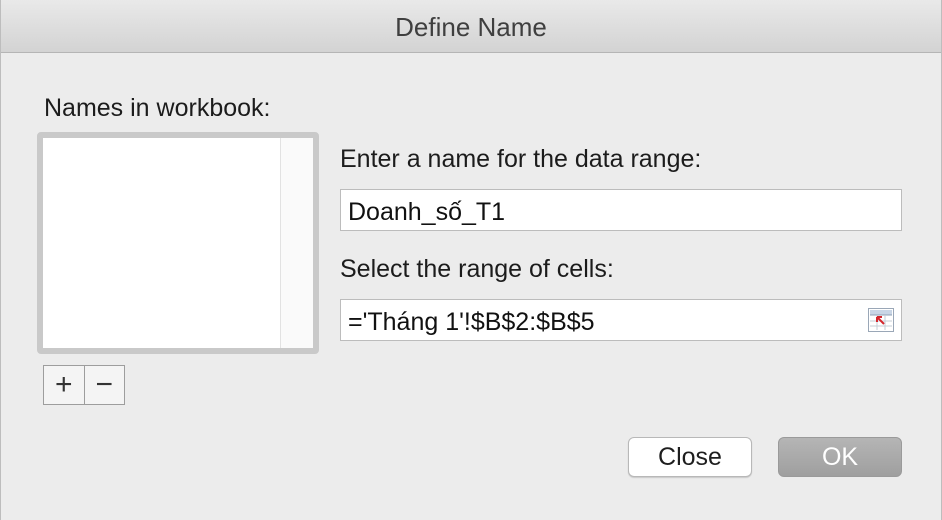 Image resolution: width=942 pixels, height=520 pixels. What do you see at coordinates (157, 108) in the screenshot?
I see `names-in-workbook-label: Names in workbook:` at bounding box center [157, 108].